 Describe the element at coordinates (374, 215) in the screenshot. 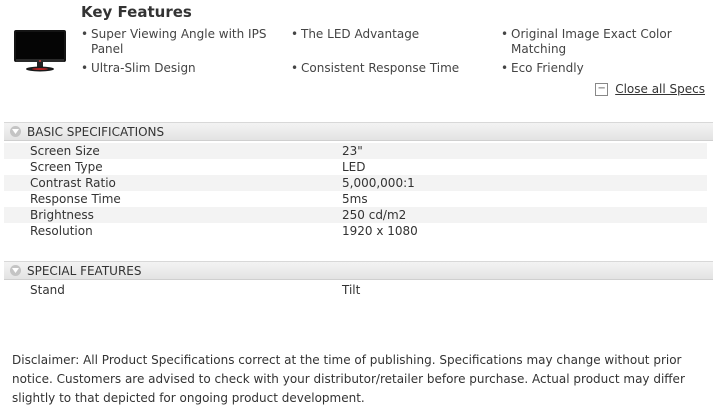

I see `spec-value: 250 cd/m2` at that location.